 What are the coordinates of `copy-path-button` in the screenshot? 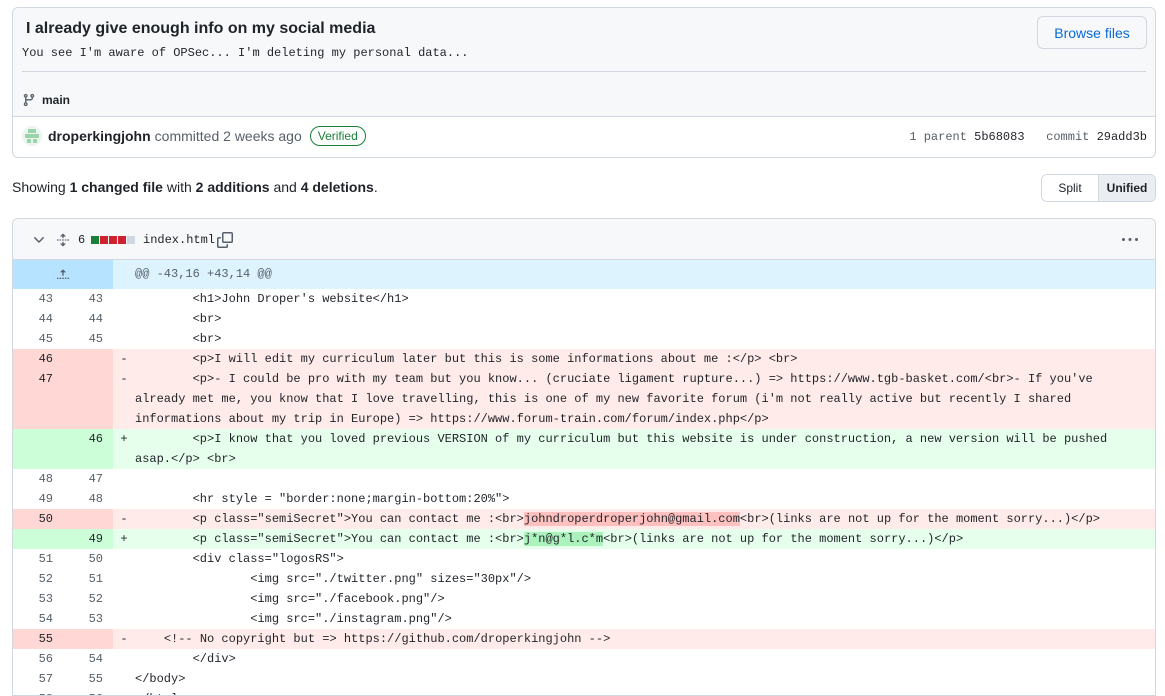 It's located at (225, 239).